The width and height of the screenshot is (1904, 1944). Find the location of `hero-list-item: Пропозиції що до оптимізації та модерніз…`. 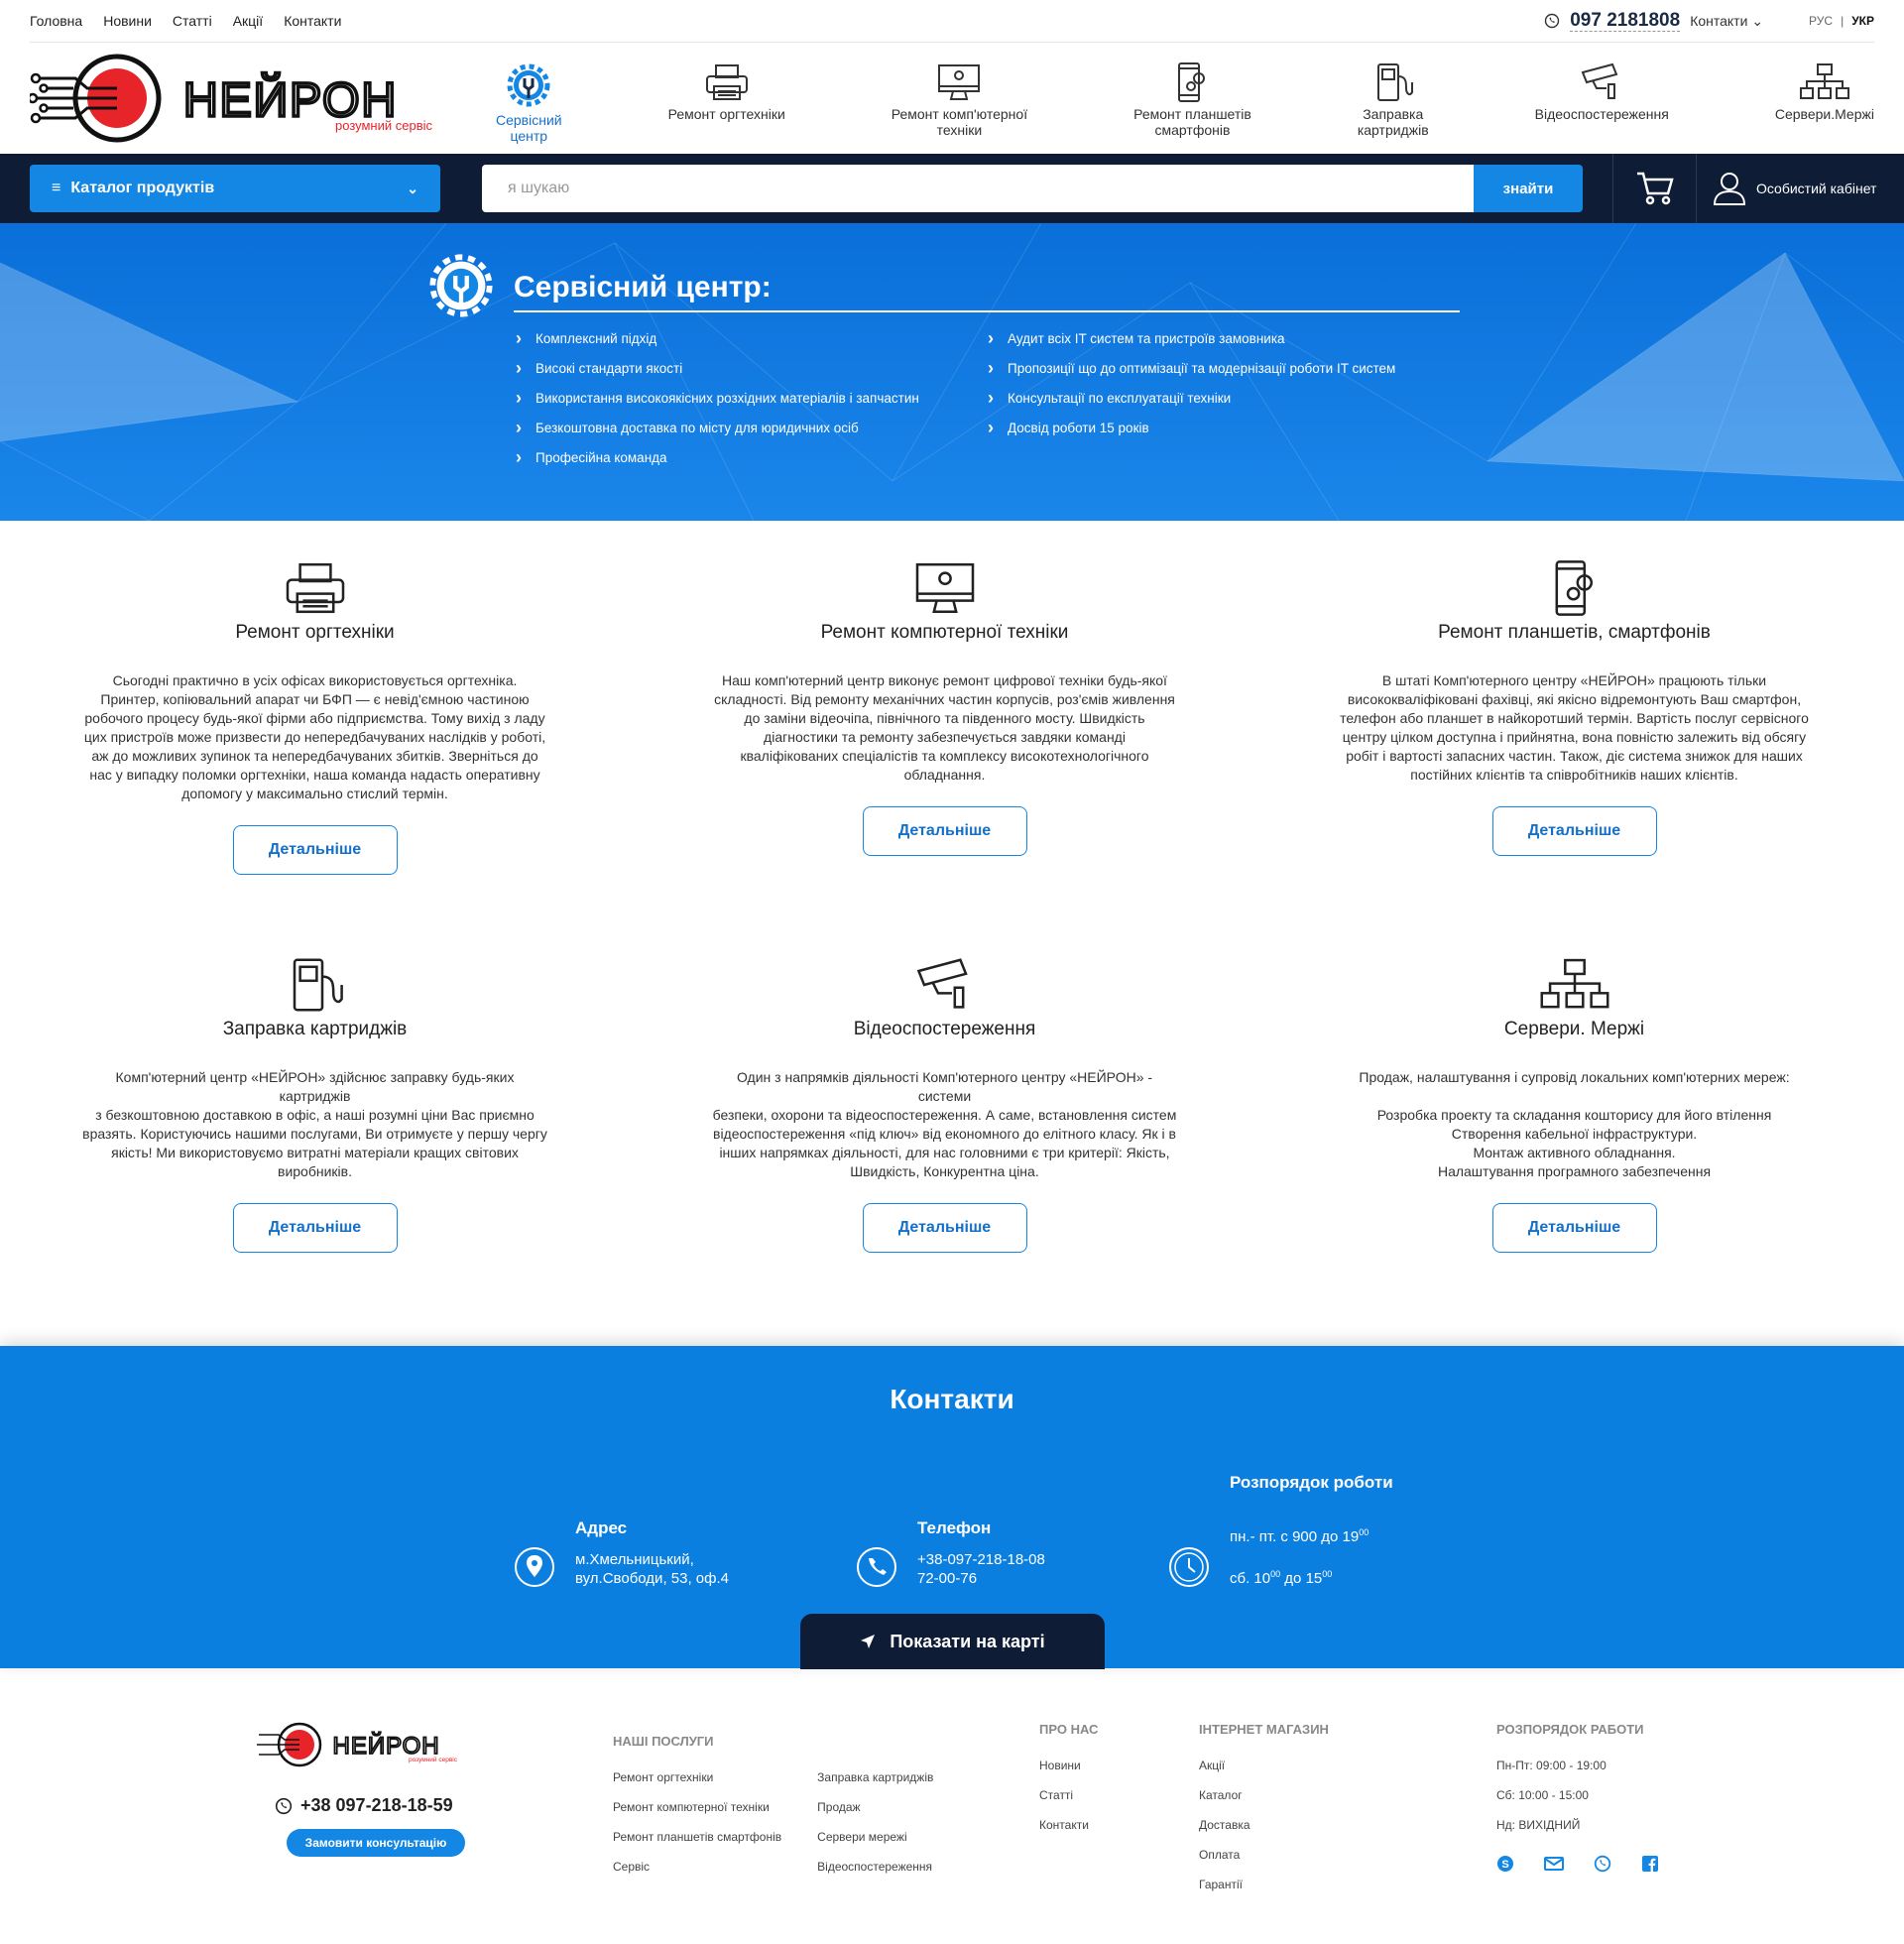

hero-list-item: Пропозиції що до оптимізації та модерніз… is located at coordinates (1224, 368).